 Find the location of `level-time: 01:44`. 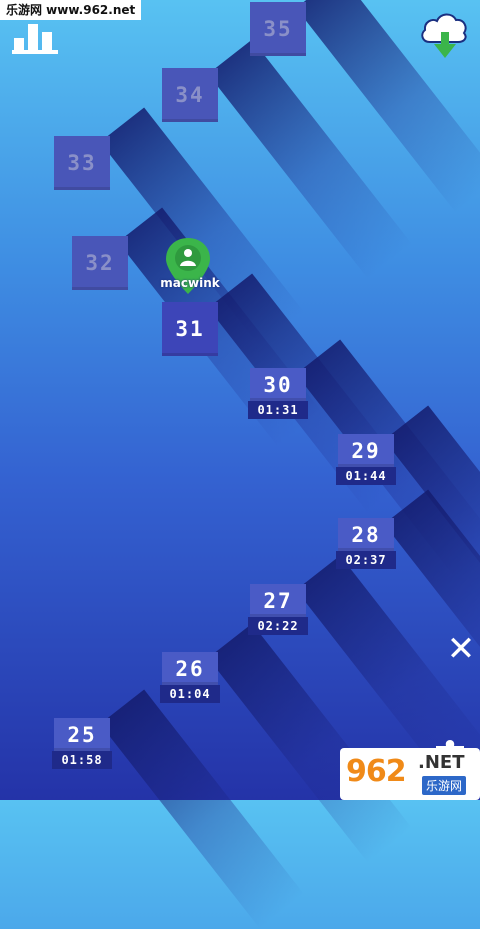

level-time: 01:44 is located at coordinates (366, 476).